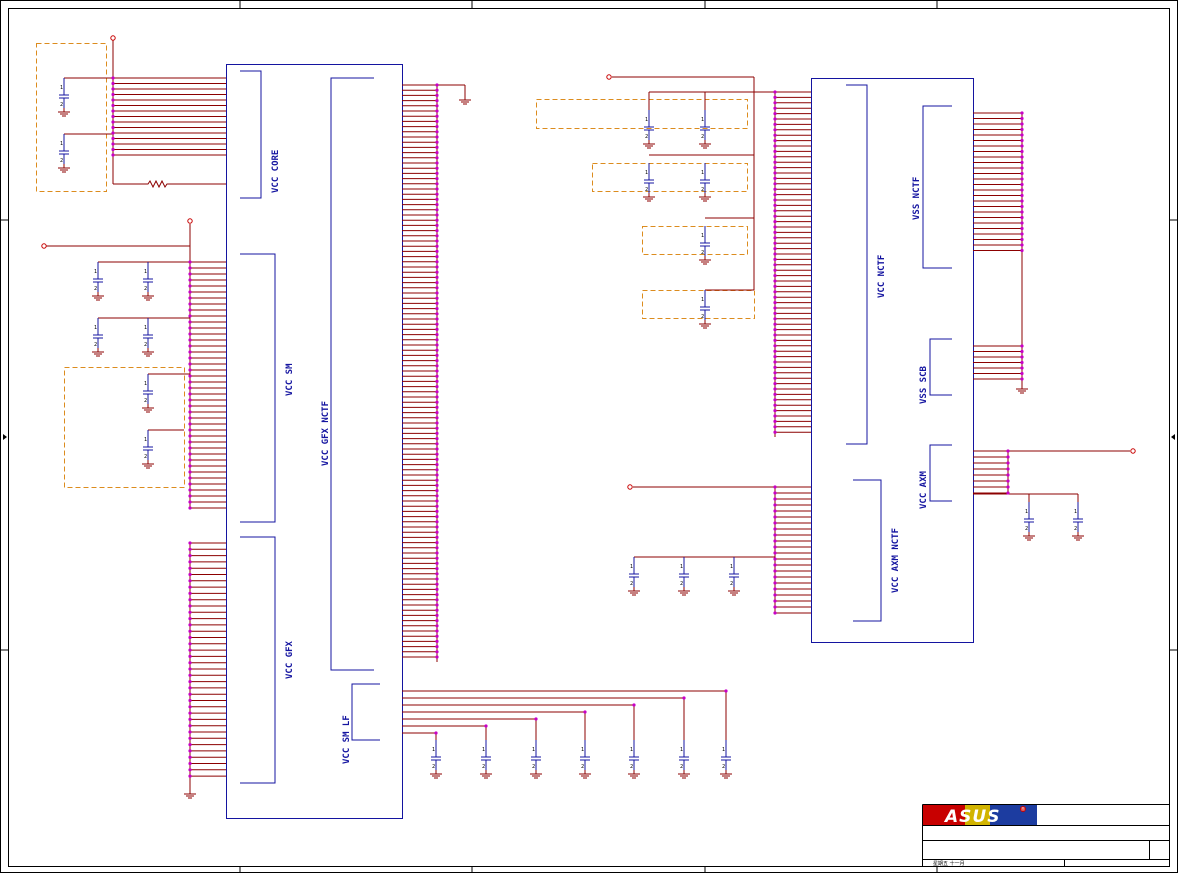 The height and width of the screenshot is (873, 1178). I want to click on main-ic-symbol, so click(314, 441).